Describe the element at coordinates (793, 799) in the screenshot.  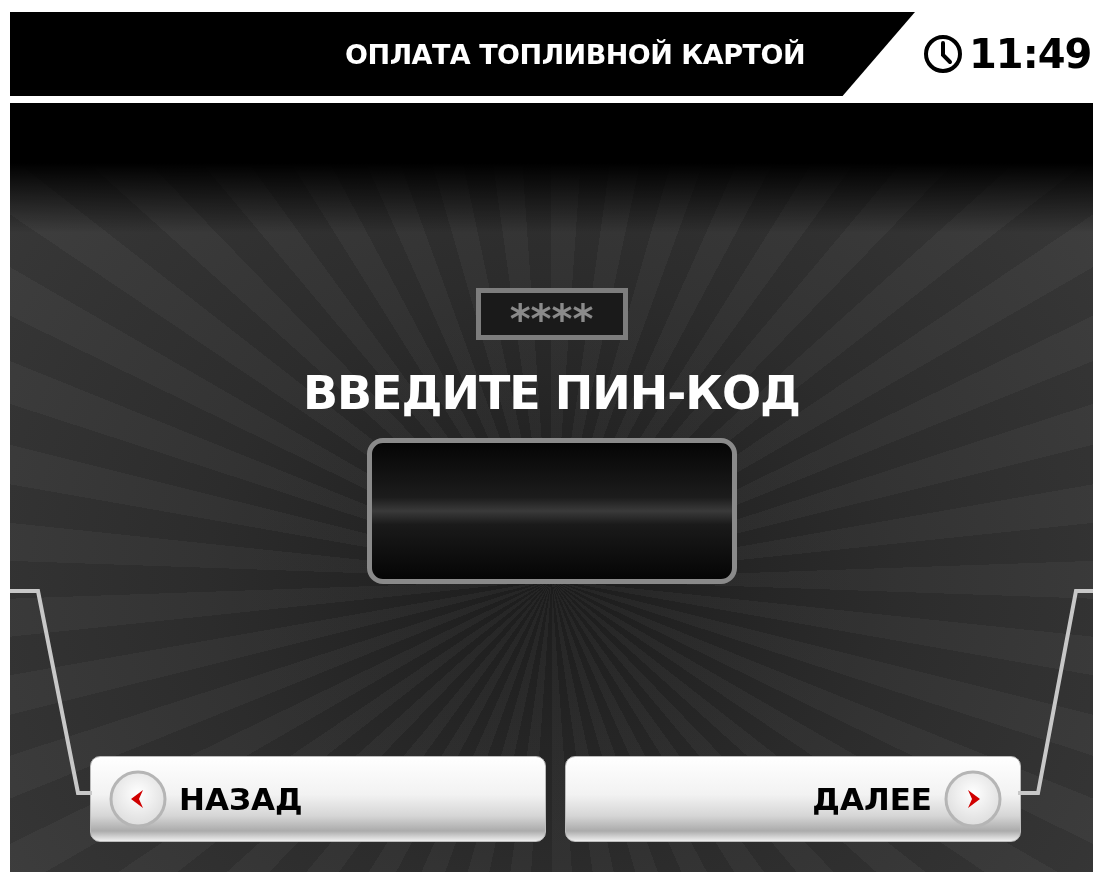
I see `next-button: ДАЛЕЕ` at that location.